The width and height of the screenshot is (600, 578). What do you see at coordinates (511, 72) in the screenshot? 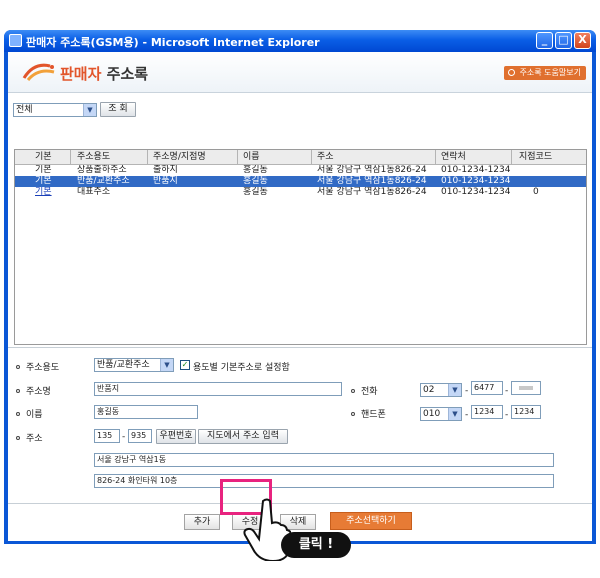
I see `help-icon` at bounding box center [511, 72].